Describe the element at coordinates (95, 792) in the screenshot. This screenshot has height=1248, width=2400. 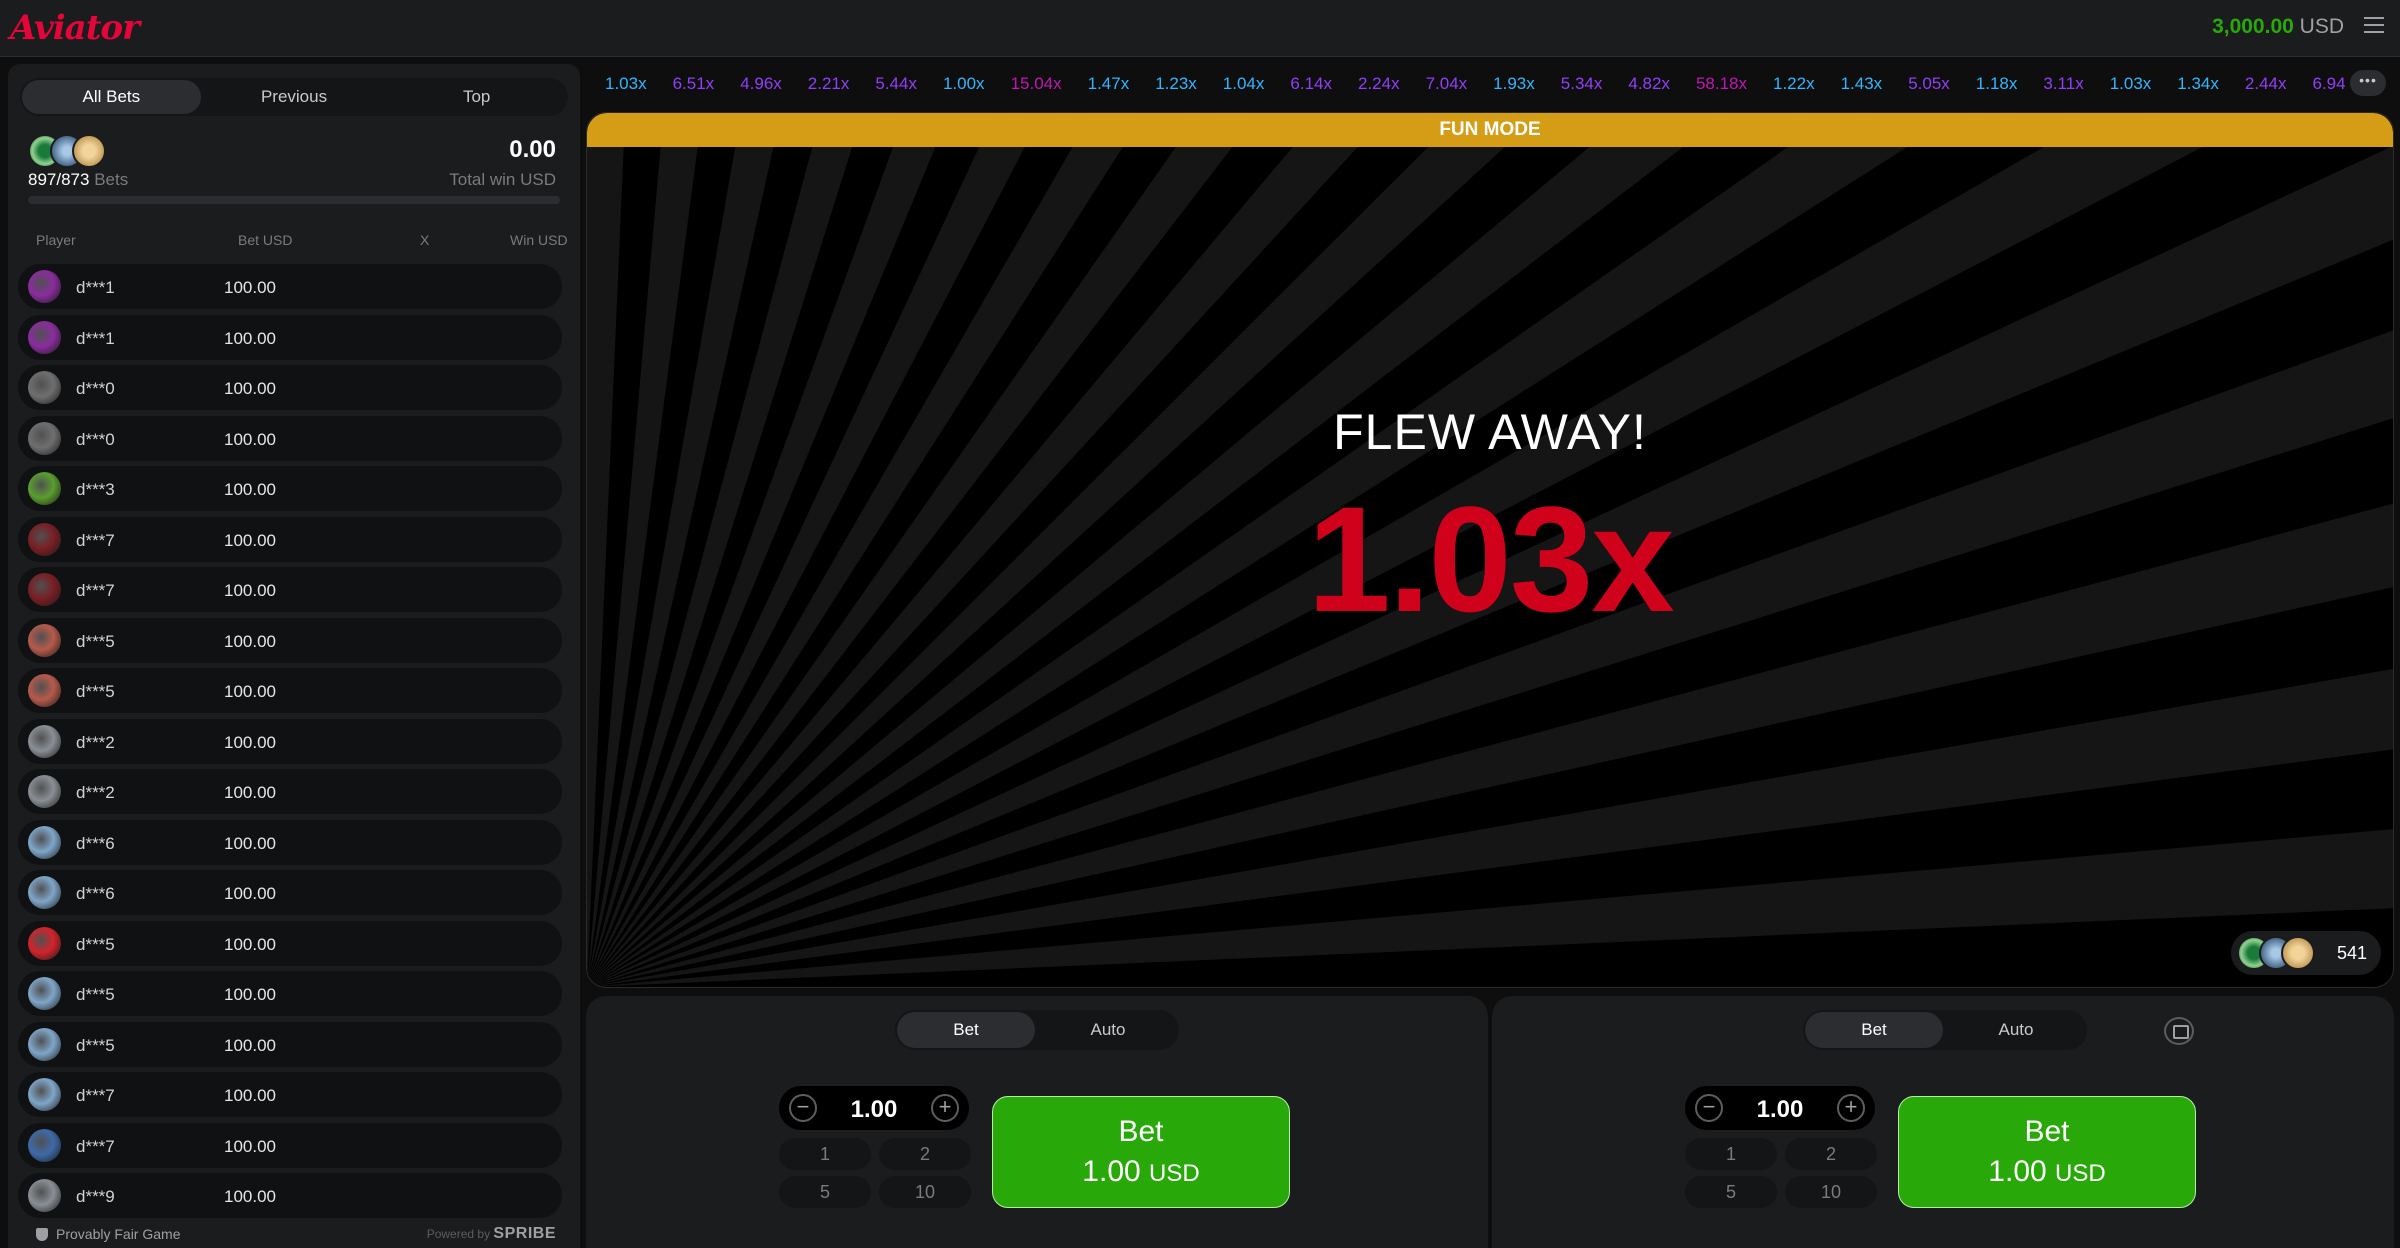
I see `player-name: d***2` at that location.